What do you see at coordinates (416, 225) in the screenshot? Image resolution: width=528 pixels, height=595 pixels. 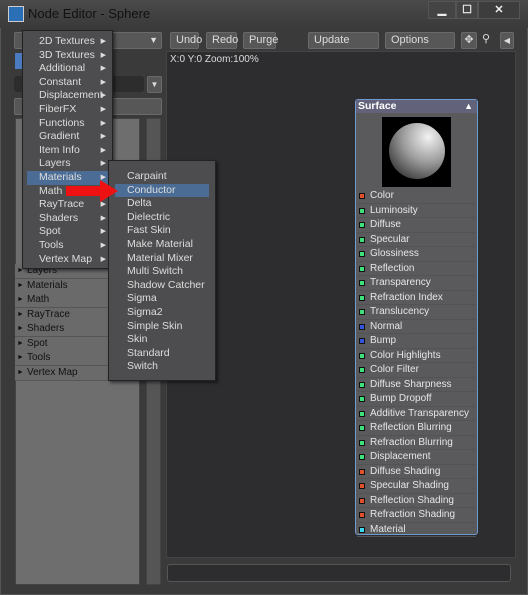 I see `node-input: Diffuse` at bounding box center [416, 225].